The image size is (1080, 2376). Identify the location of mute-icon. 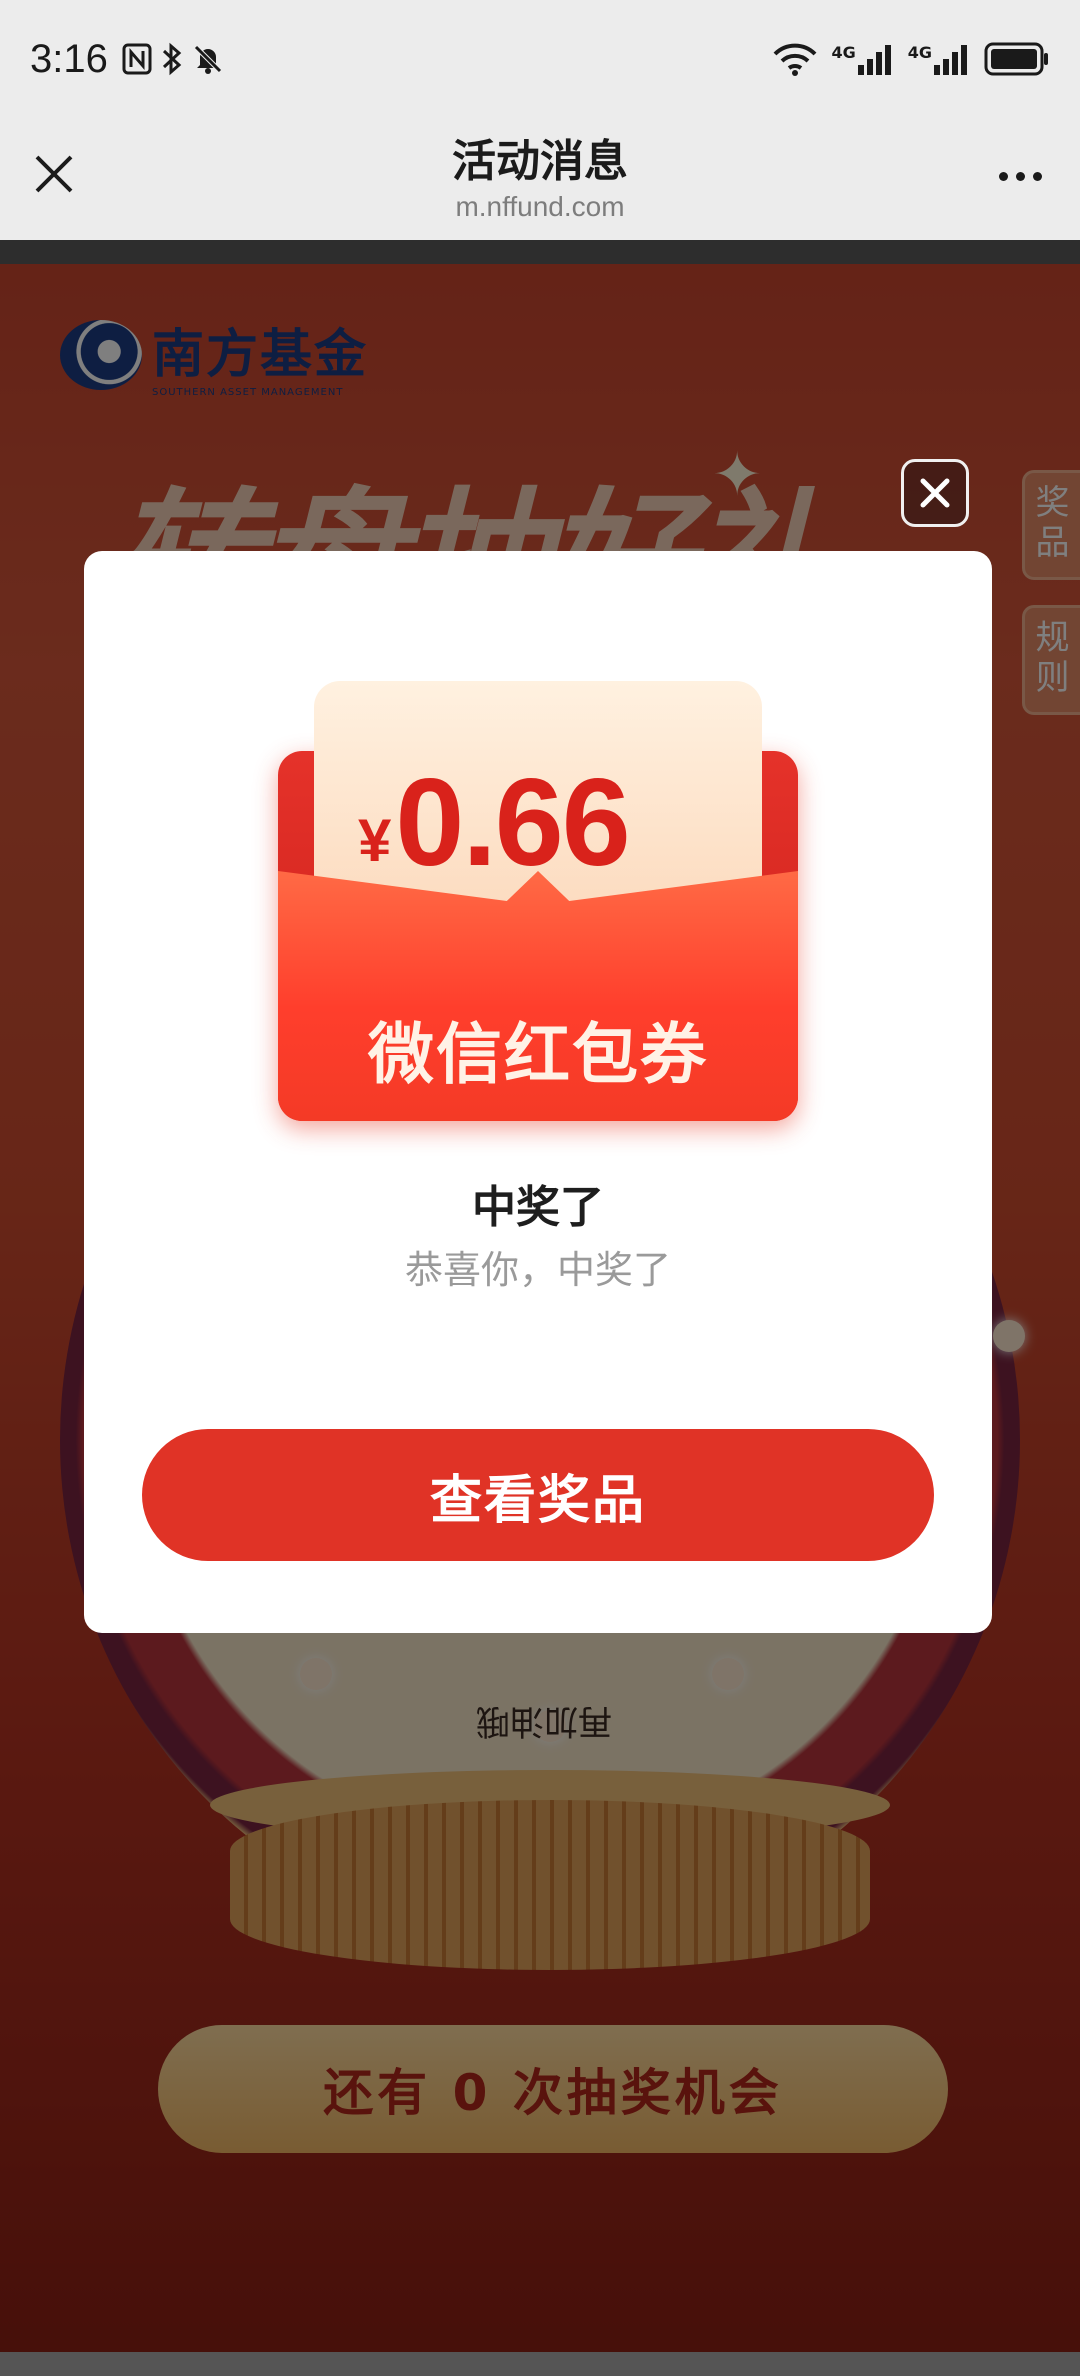
(208, 59).